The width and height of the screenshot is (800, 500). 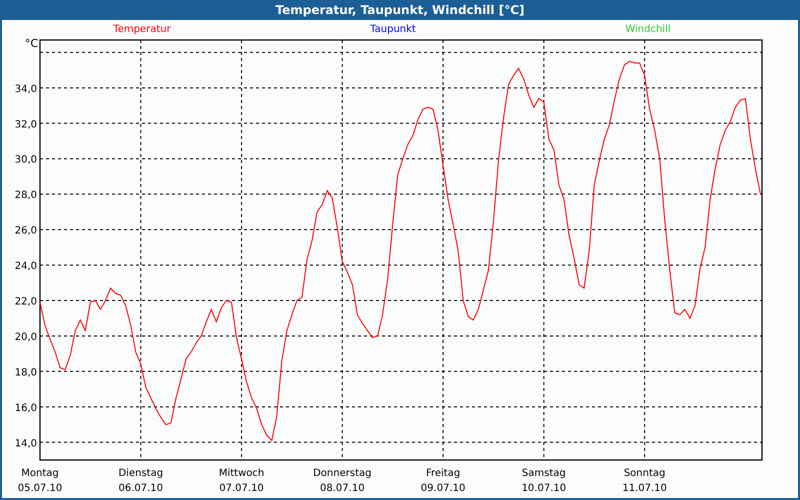 What do you see at coordinates (393, 29) in the screenshot?
I see `legend-label: Taupunkt` at bounding box center [393, 29].